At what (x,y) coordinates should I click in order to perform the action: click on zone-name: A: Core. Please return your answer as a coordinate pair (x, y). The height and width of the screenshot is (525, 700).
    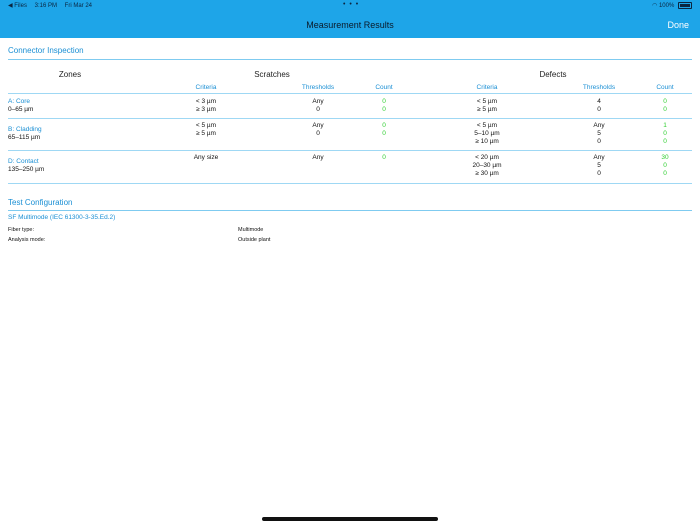
    Looking at the image, I should click on (19, 101).